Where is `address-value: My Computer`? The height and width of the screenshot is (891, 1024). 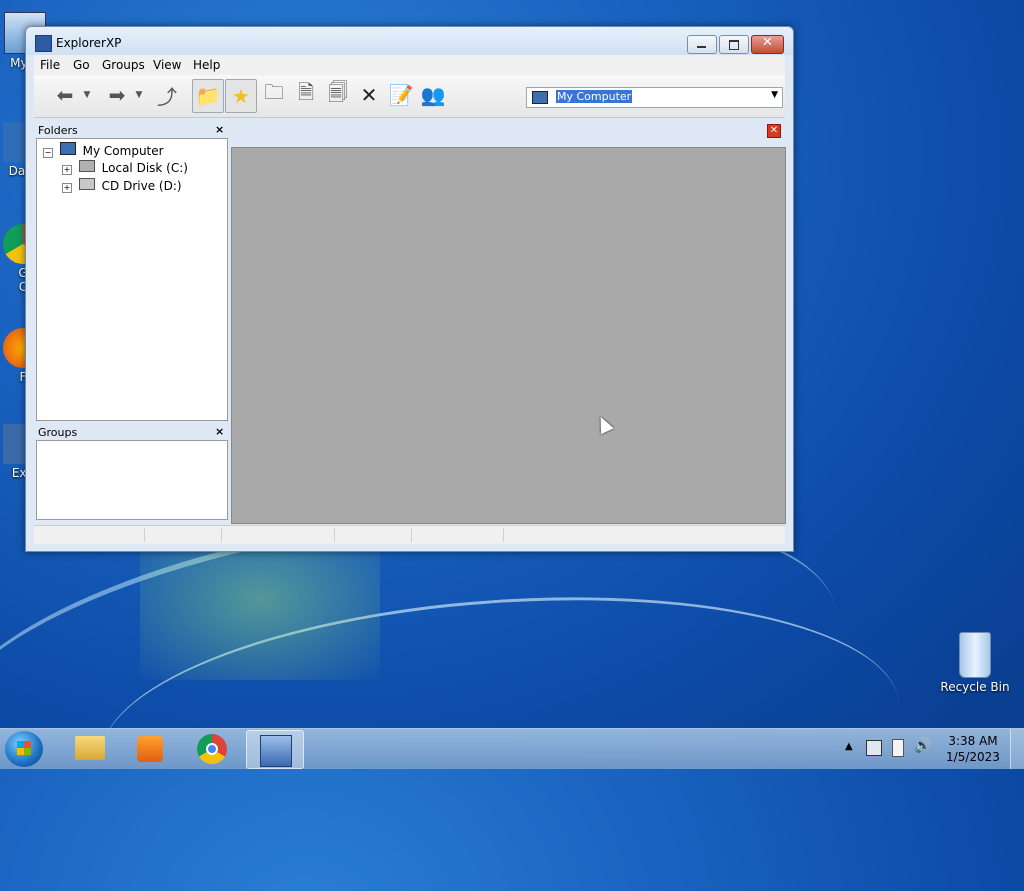 address-value: My Computer is located at coordinates (594, 96).